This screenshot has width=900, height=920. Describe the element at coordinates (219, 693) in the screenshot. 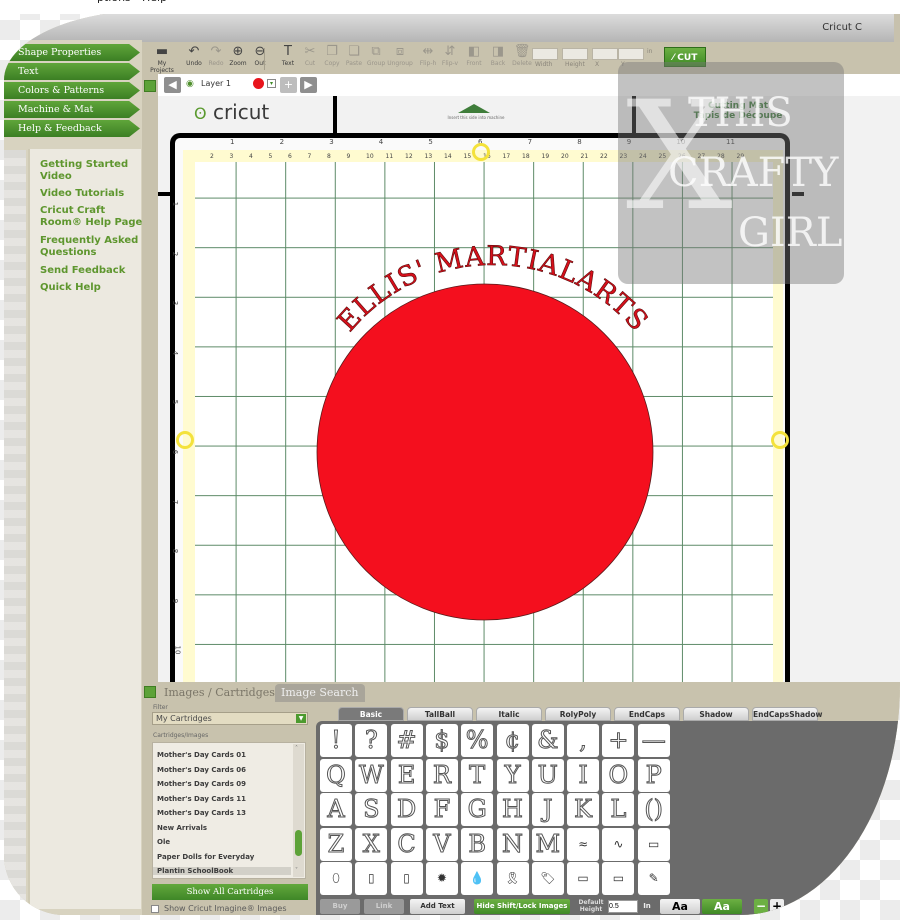

I see `tab-images-cartridges: Images / Cartridges` at that location.